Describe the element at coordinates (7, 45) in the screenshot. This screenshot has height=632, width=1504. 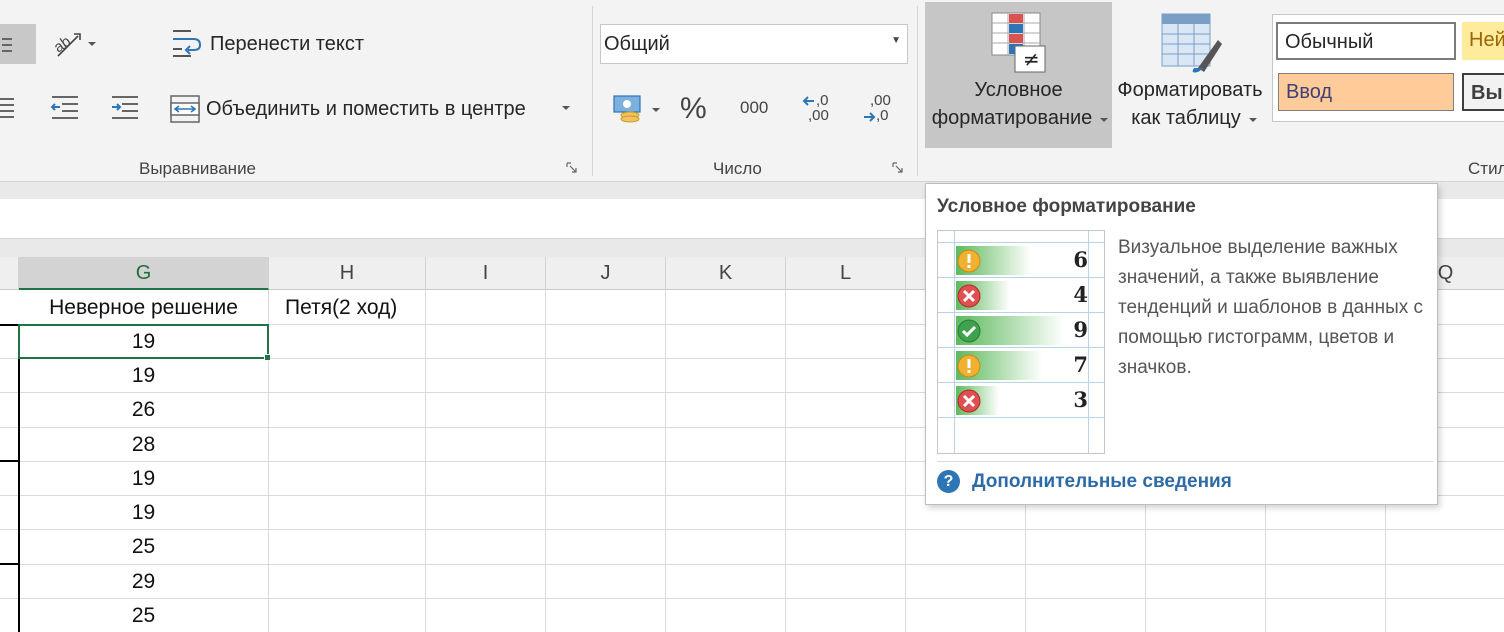
I see `align-center-icon` at that location.